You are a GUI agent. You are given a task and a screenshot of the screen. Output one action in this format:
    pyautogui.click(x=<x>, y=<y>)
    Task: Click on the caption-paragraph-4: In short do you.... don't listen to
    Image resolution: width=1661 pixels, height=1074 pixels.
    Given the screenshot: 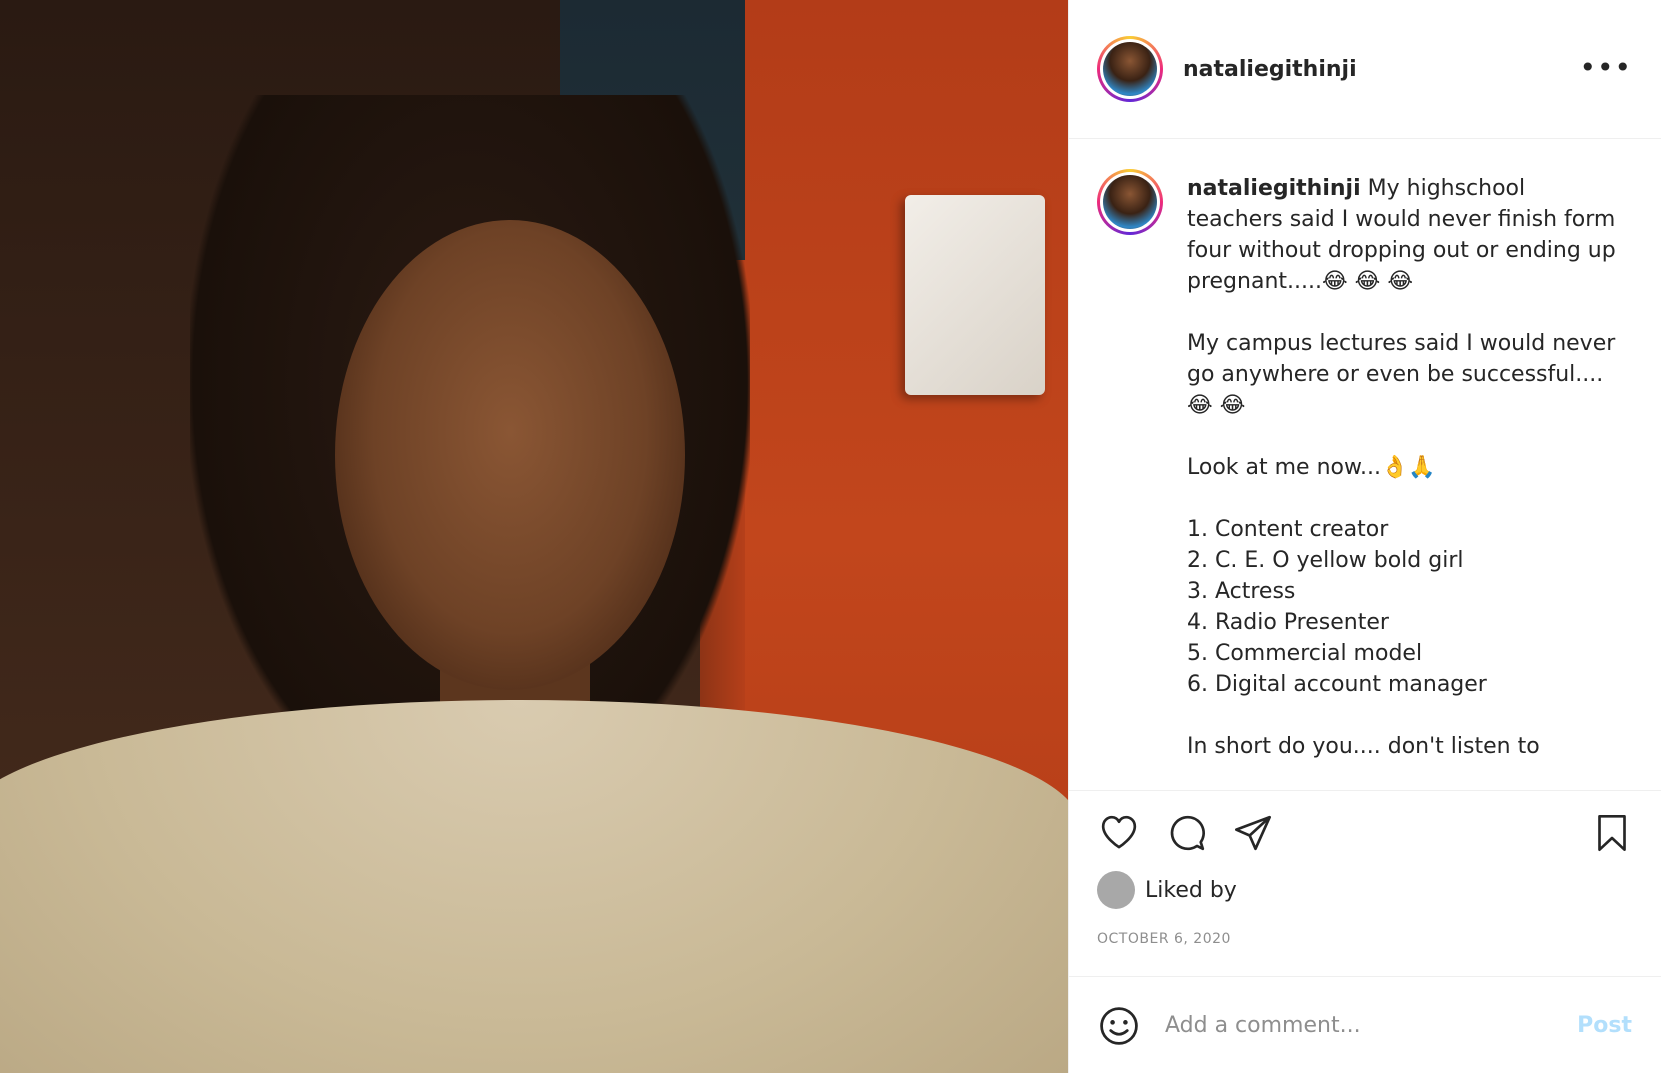 What is the action you would take?
    pyautogui.click(x=1363, y=746)
    